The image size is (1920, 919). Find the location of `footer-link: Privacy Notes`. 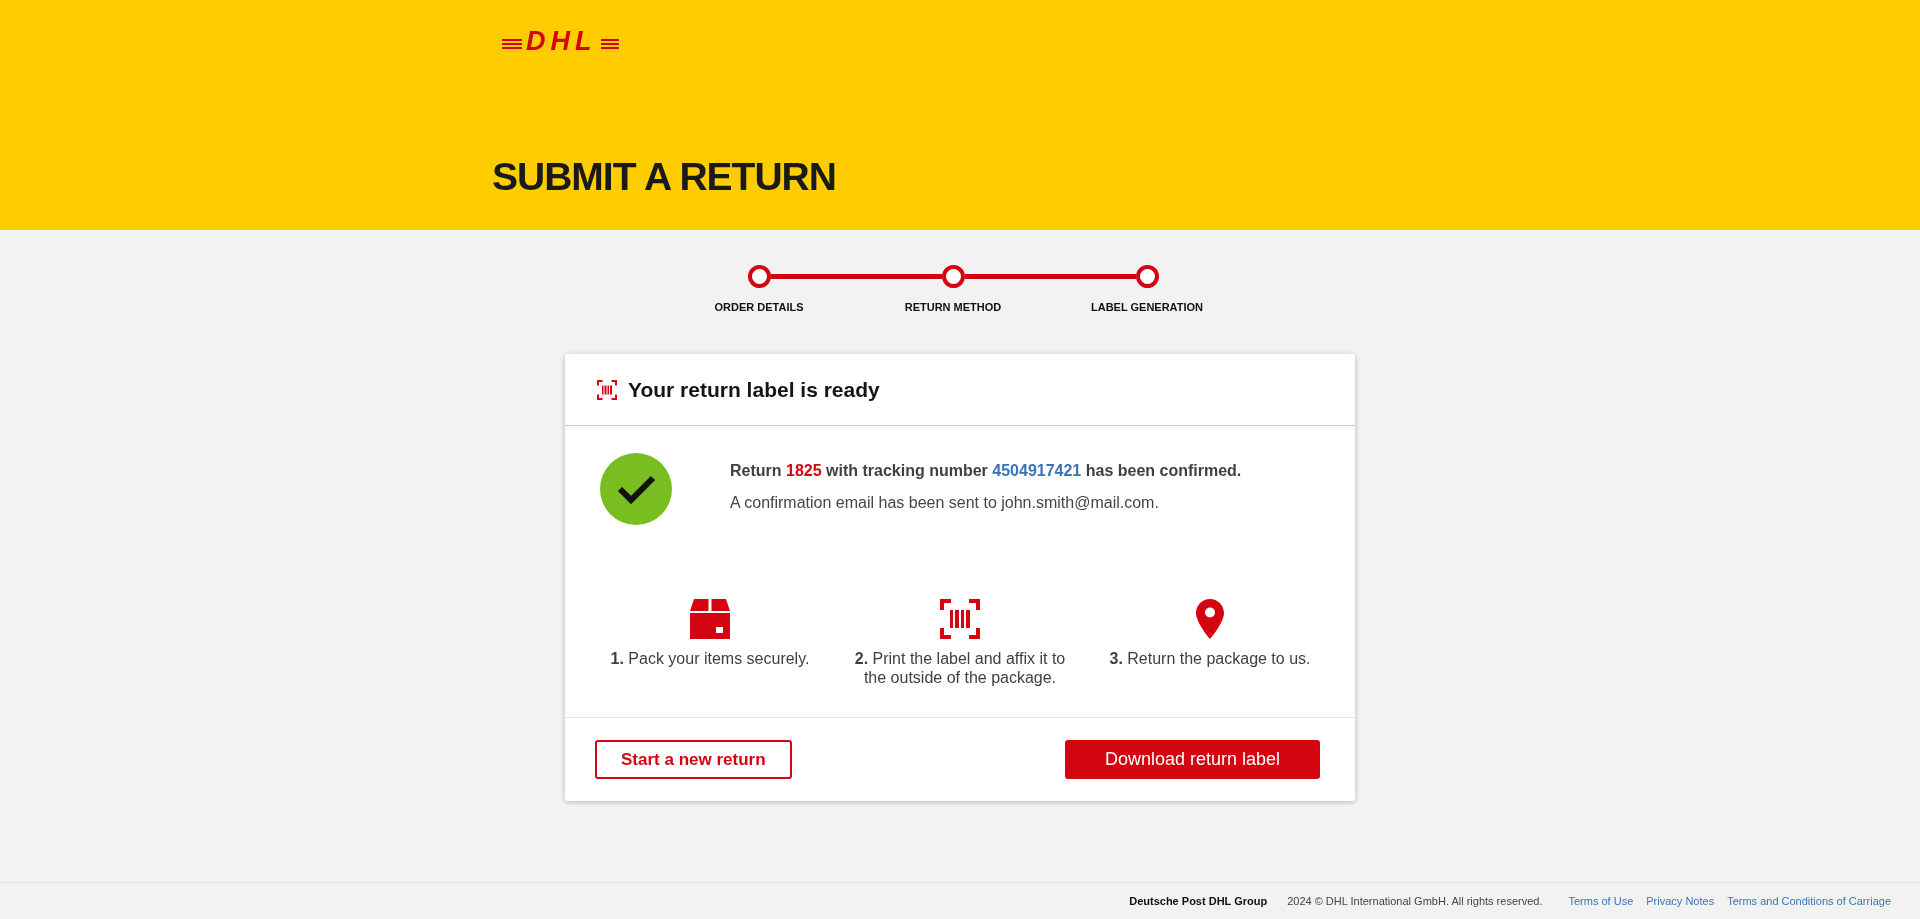

footer-link: Privacy Notes is located at coordinates (1680, 901).